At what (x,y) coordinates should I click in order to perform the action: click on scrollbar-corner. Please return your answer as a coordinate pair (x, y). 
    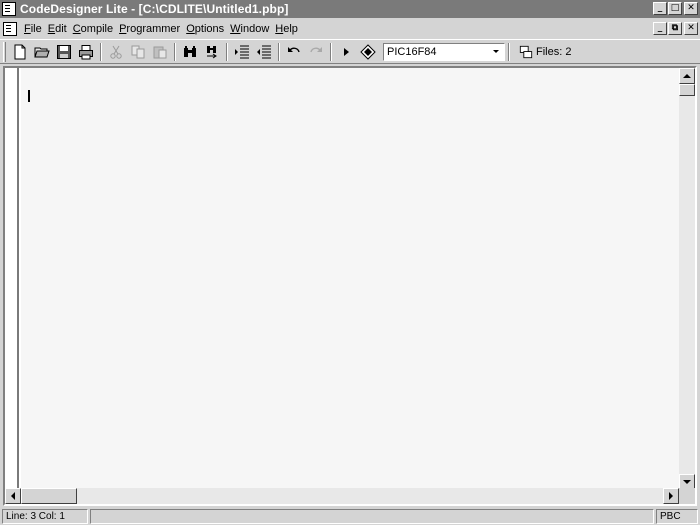
    Looking at the image, I should click on (687, 496).